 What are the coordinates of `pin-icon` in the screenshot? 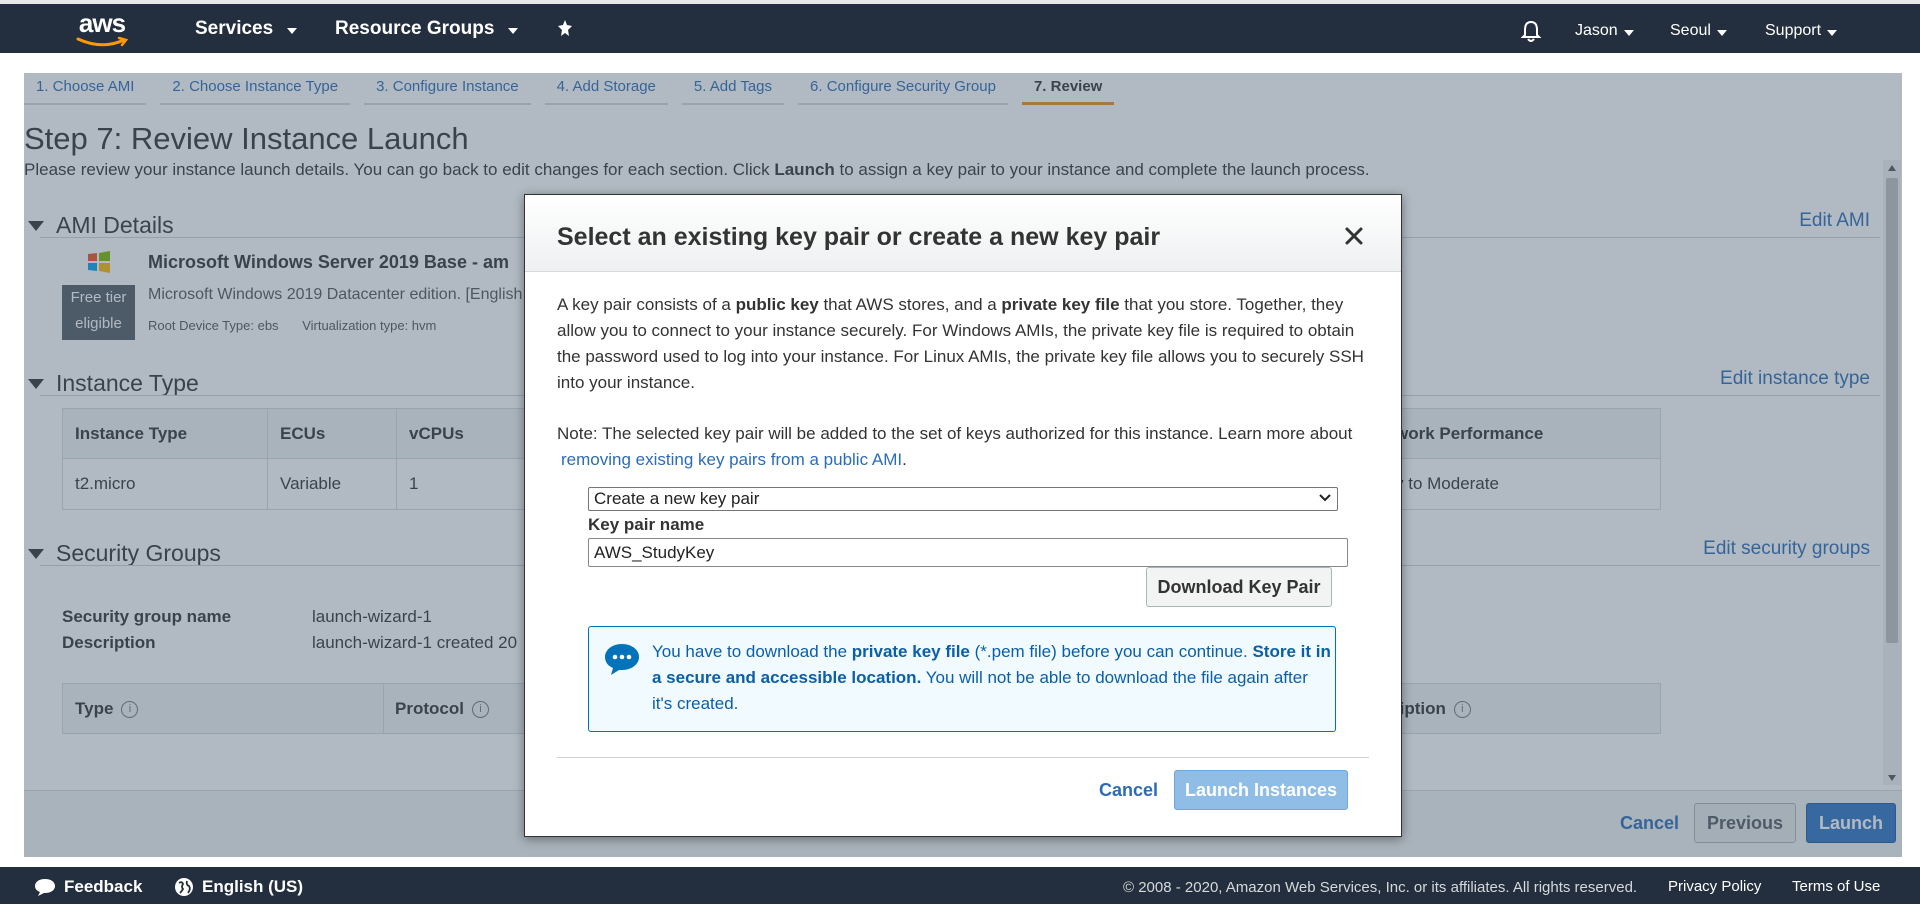 It's located at (565, 29).